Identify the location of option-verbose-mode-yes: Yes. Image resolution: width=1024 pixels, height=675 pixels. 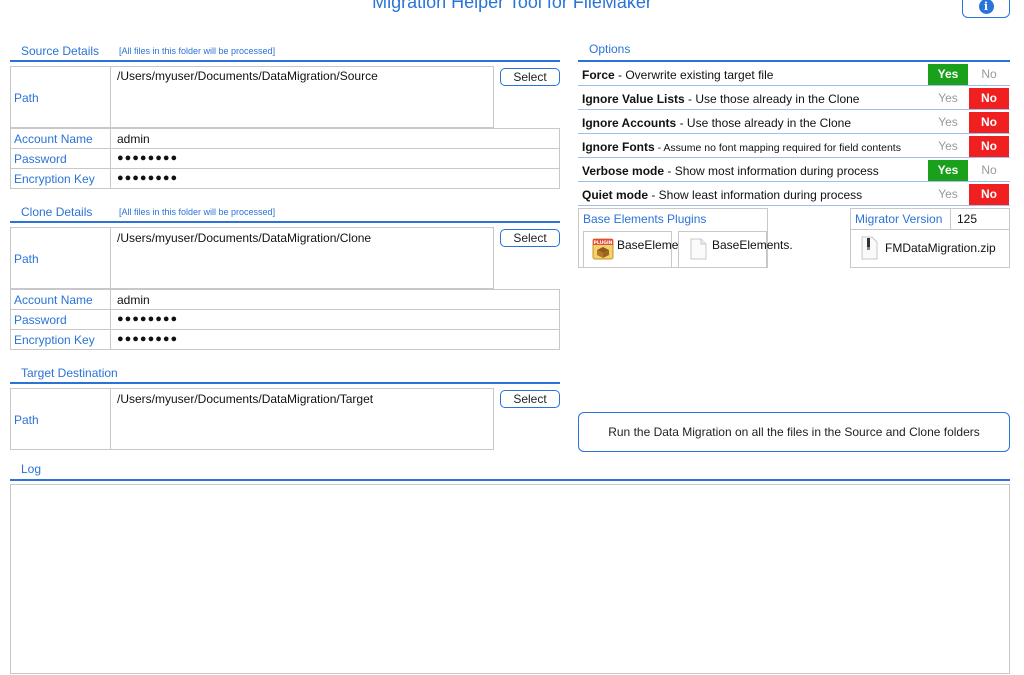
(948, 170).